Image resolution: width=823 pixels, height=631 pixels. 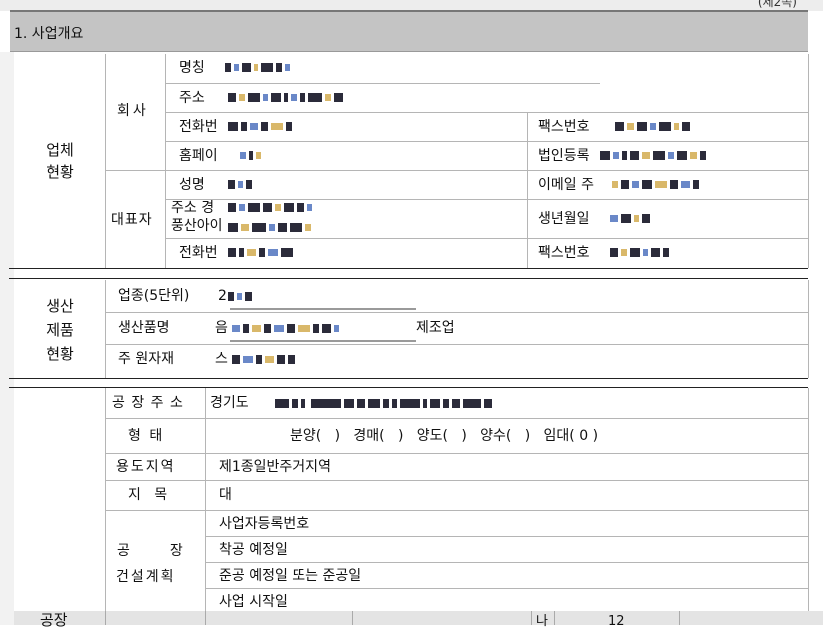 I want to click on bottom-row-label: 공장, so click(x=54, y=620).